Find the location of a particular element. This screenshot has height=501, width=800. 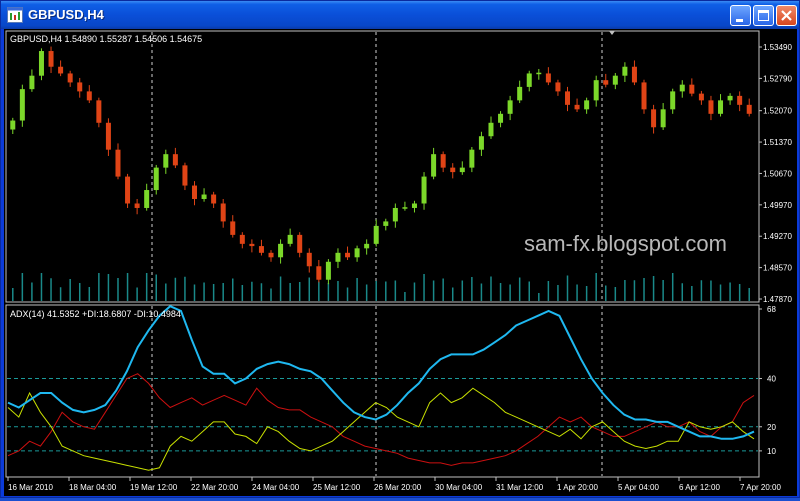

price-axis-label: 1.52070 is located at coordinates (777, 111).